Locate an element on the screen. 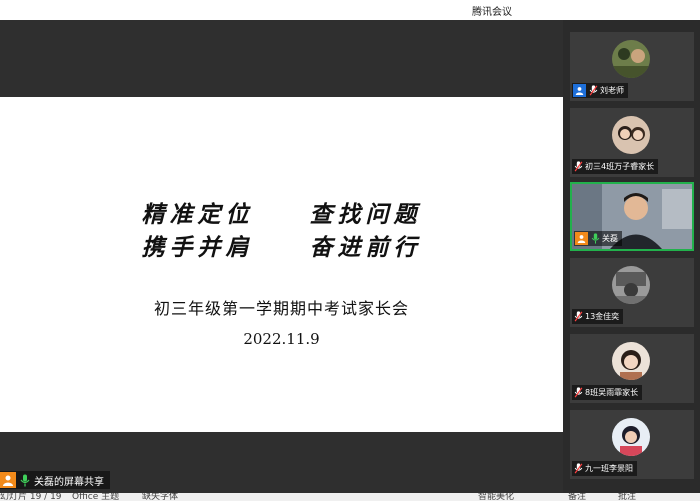  participant-tile: 九一班李景阳 is located at coordinates (632, 444).